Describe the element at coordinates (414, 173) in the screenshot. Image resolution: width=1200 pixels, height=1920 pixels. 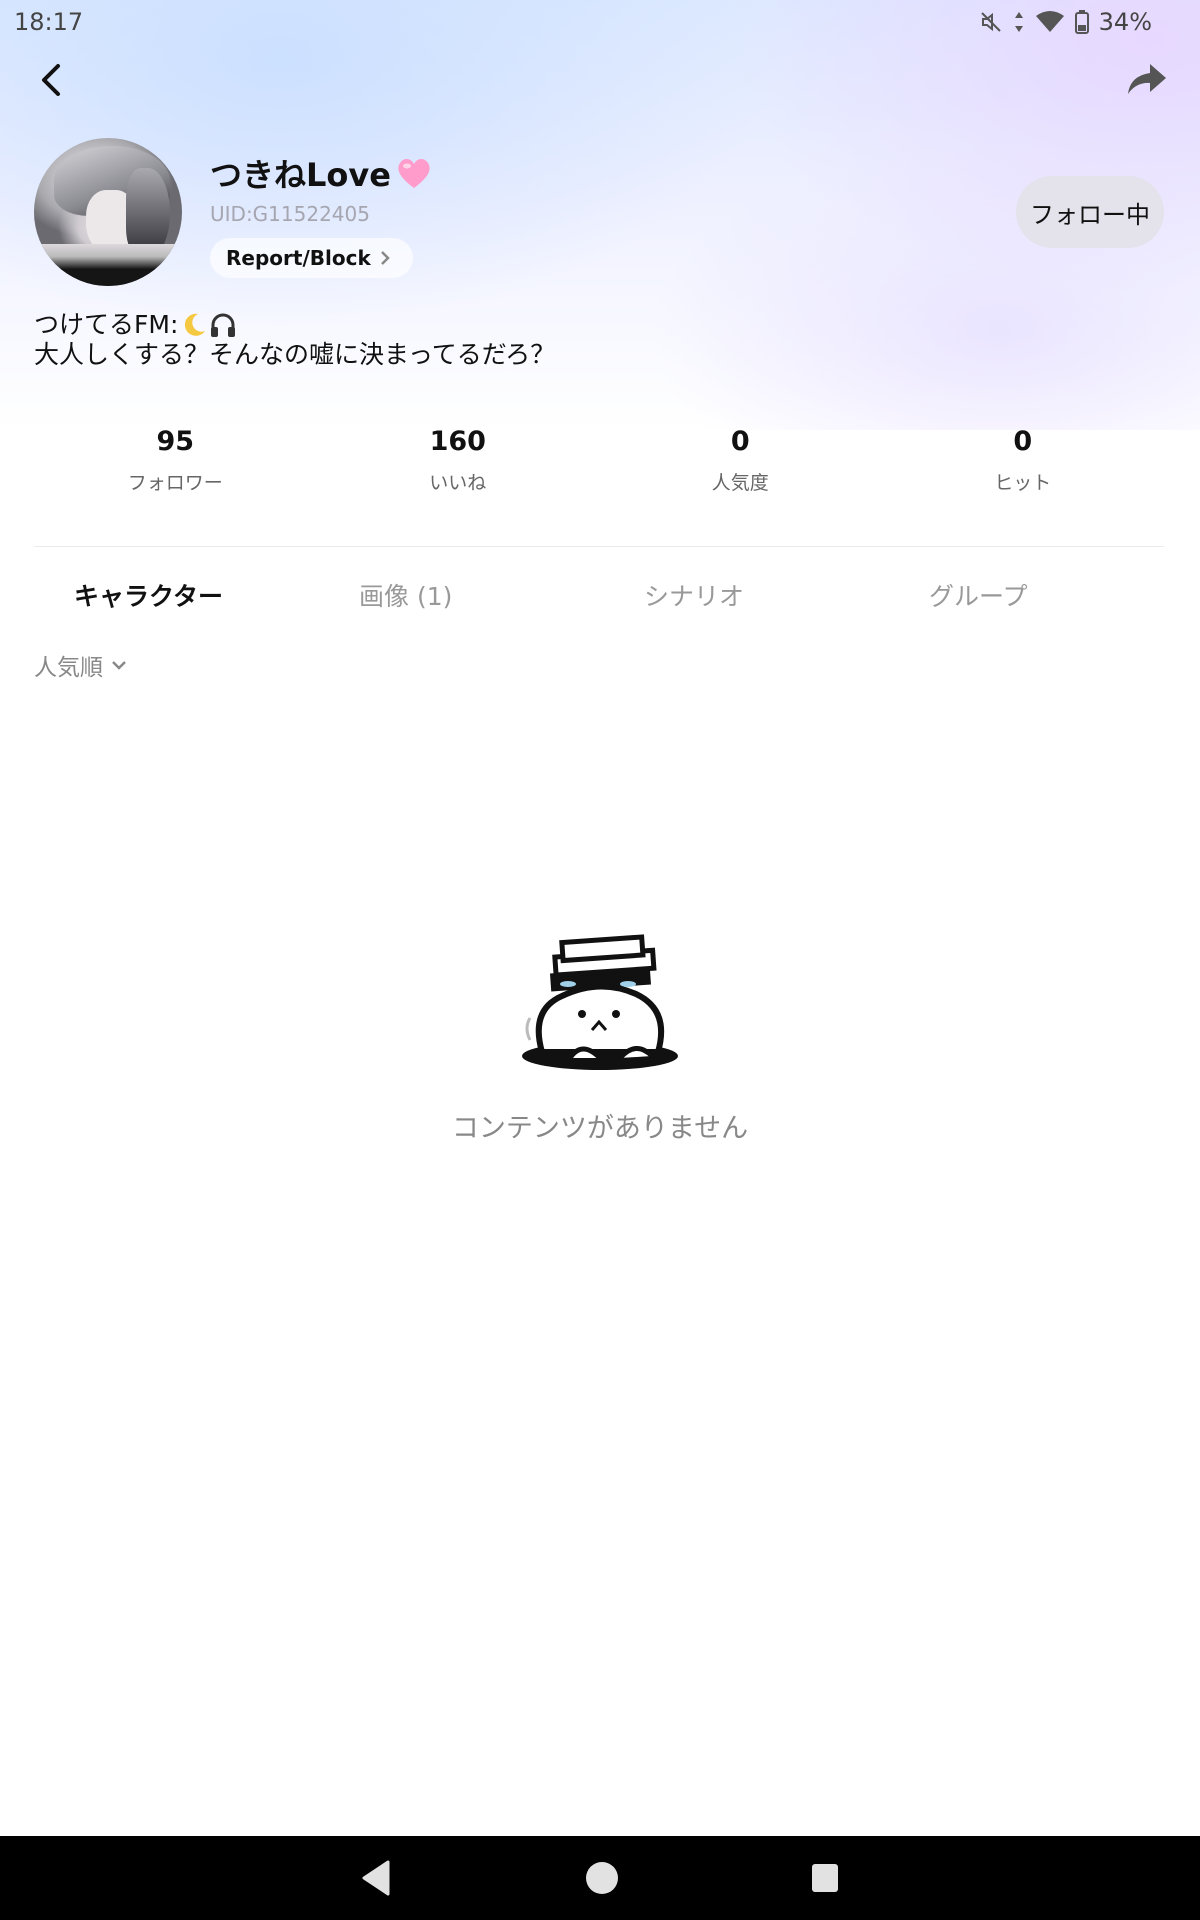
I see `pink-heart-icon` at that location.